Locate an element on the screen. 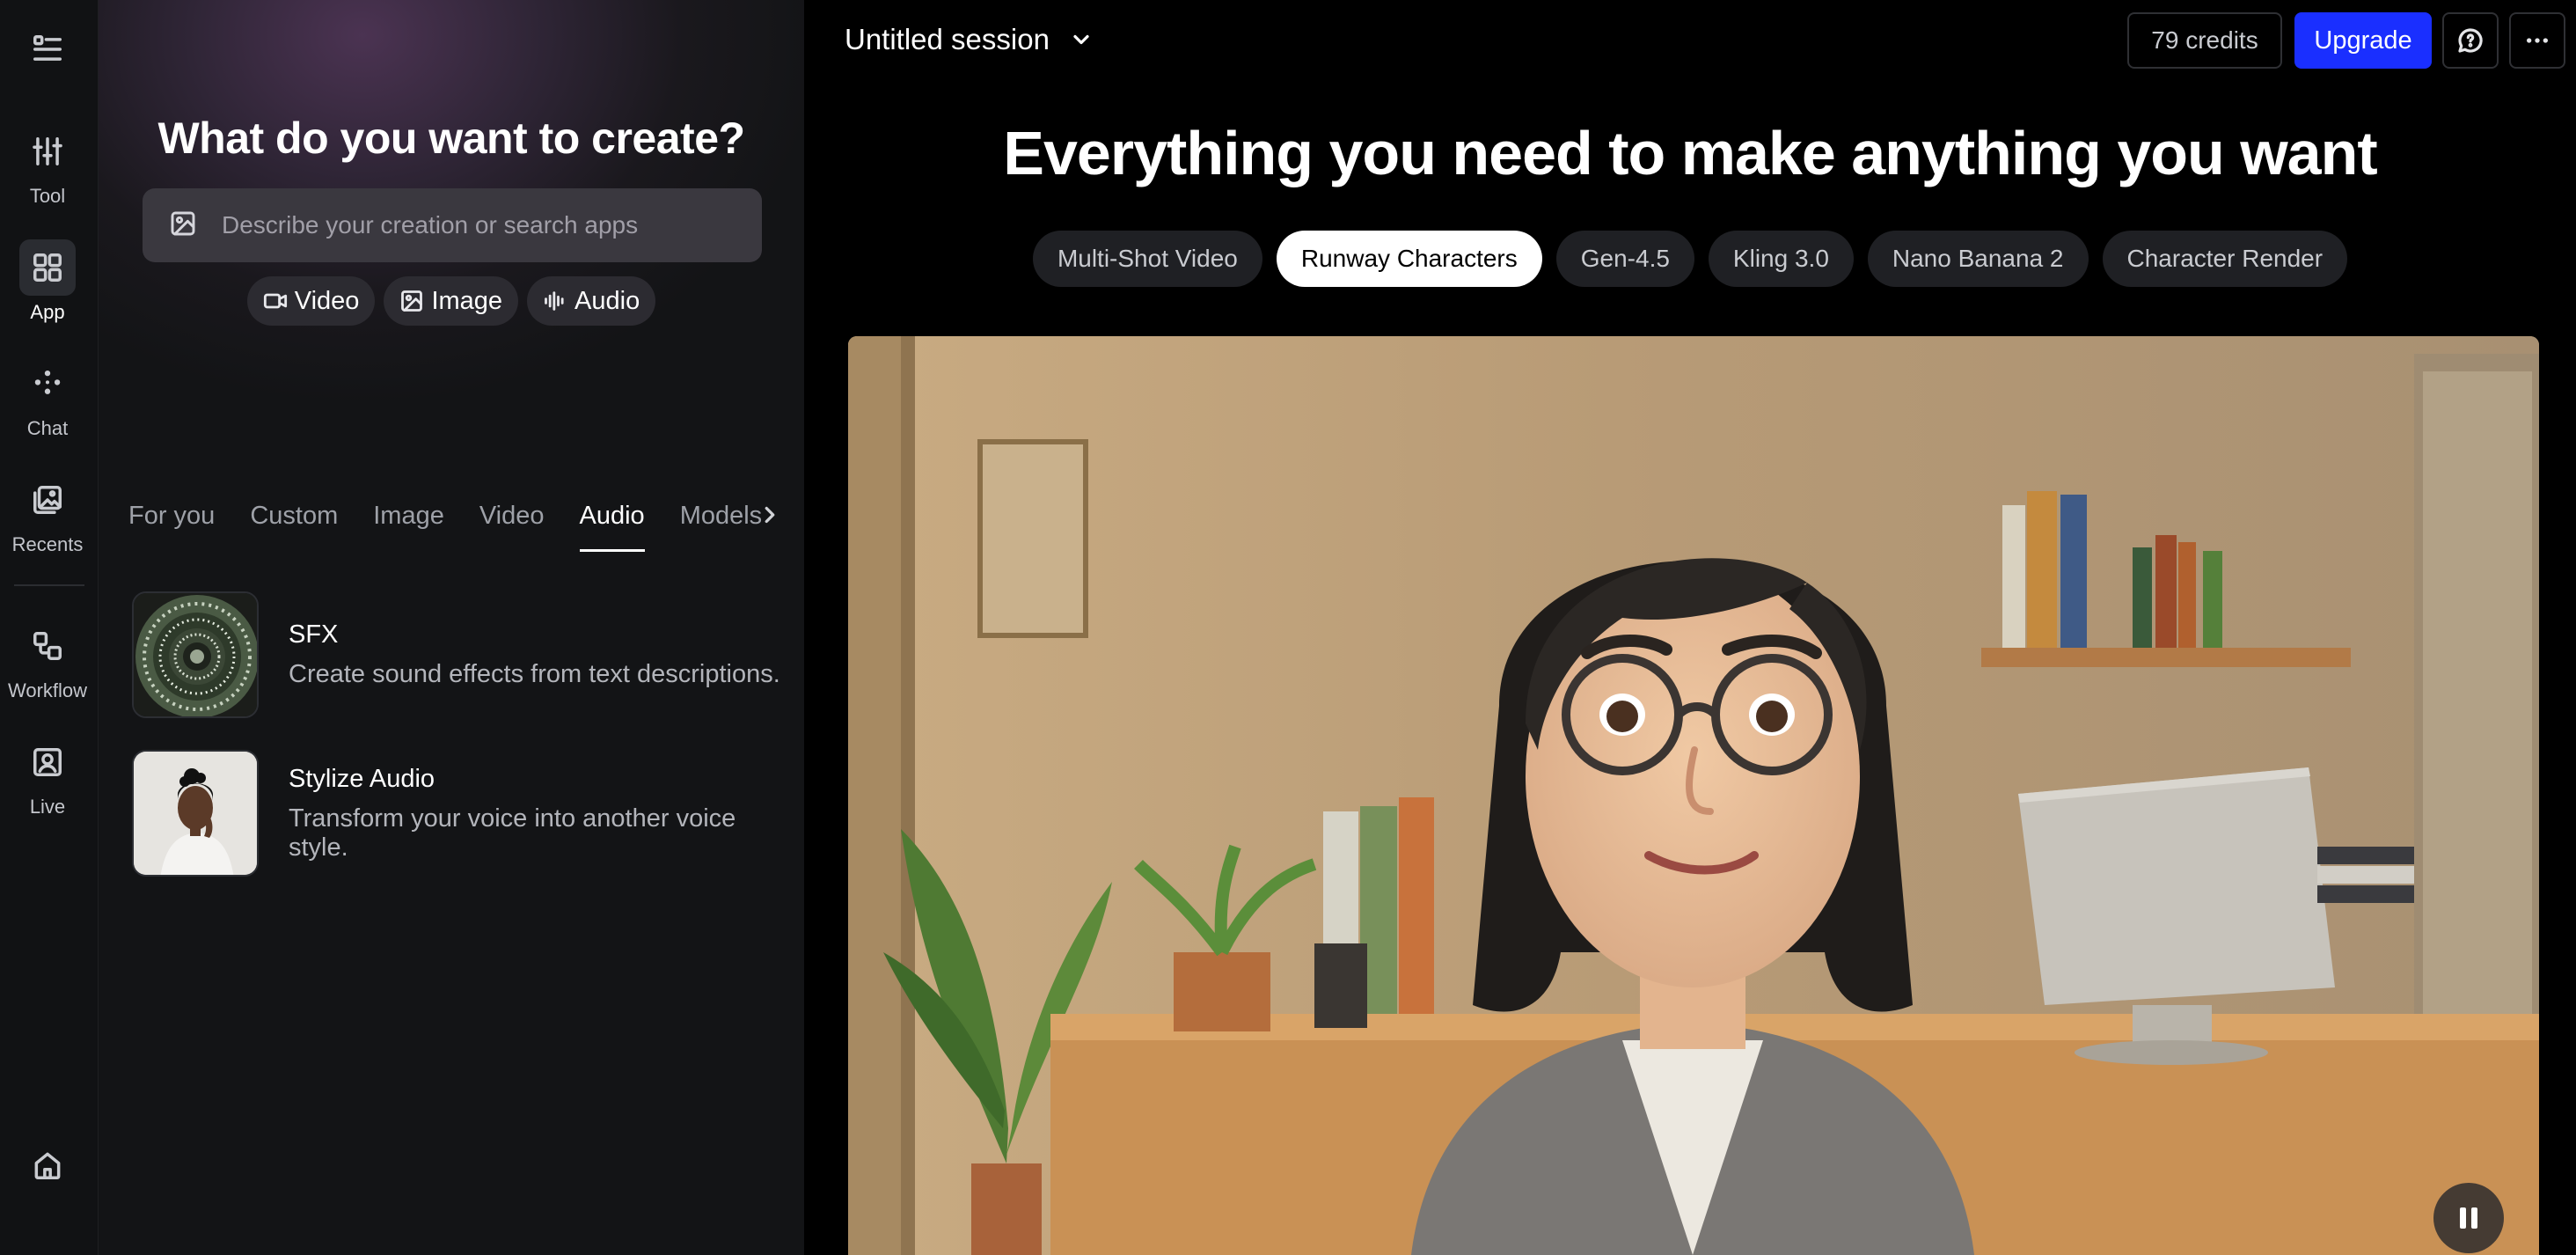  pill-runway-characters: Runway Characters is located at coordinates (1409, 259).